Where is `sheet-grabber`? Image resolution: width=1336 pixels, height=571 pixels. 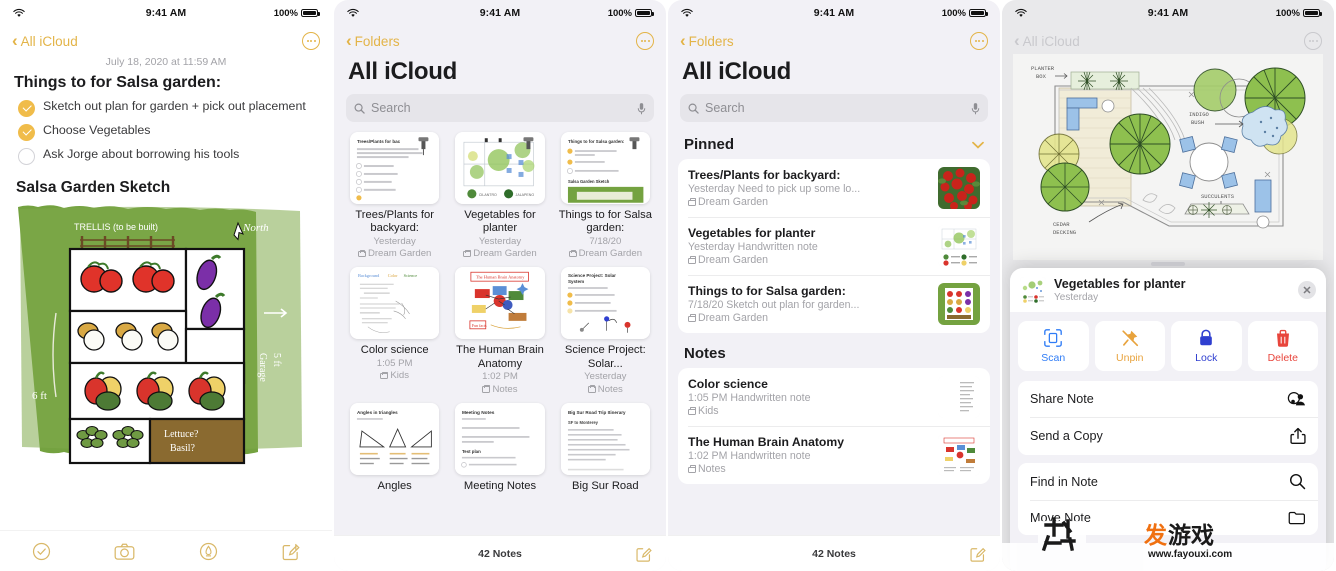 sheet-grabber is located at coordinates (1168, 264).